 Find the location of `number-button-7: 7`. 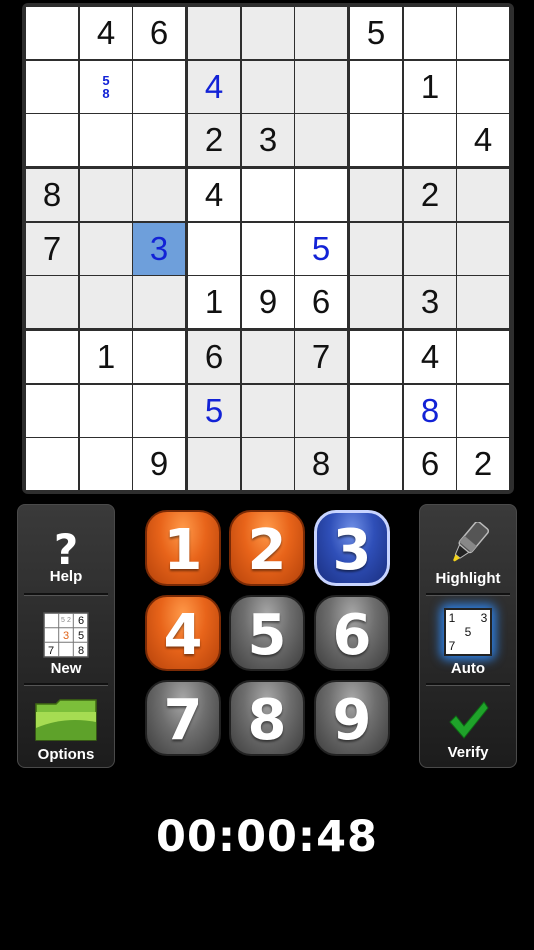

number-button-7: 7 is located at coordinates (183, 718).